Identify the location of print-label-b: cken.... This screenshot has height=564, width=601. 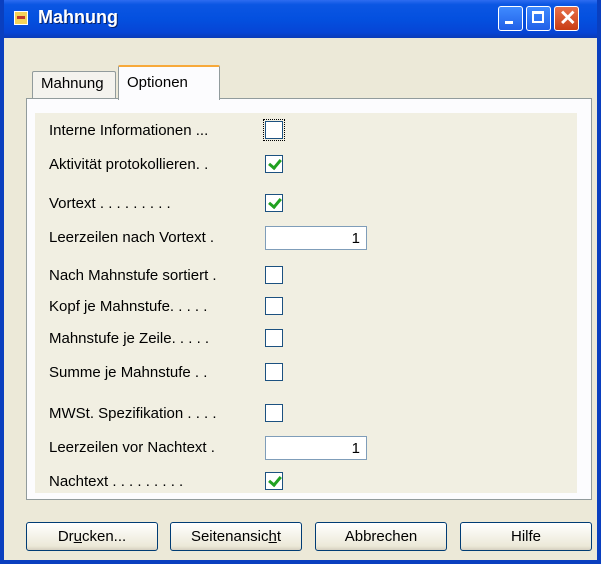
(104, 536).